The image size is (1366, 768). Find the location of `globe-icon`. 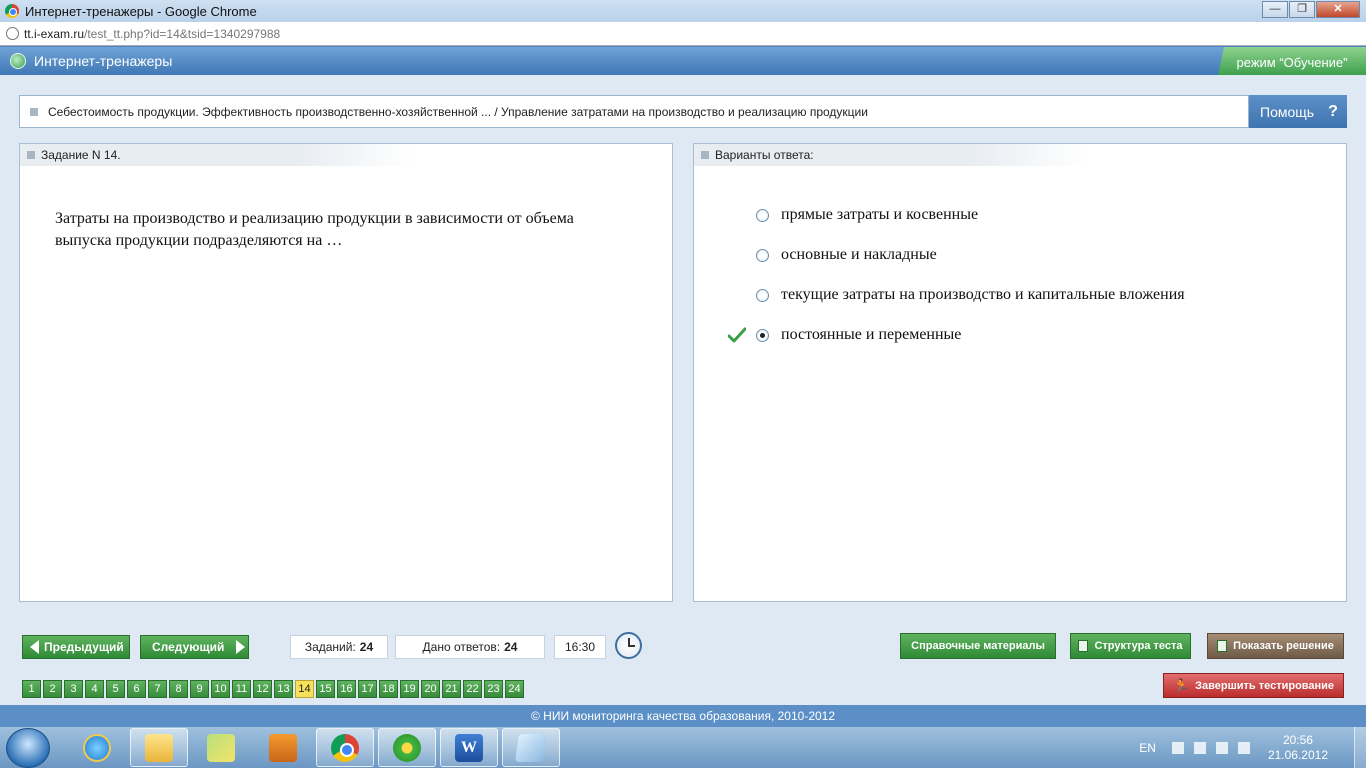

globe-icon is located at coordinates (18, 61).